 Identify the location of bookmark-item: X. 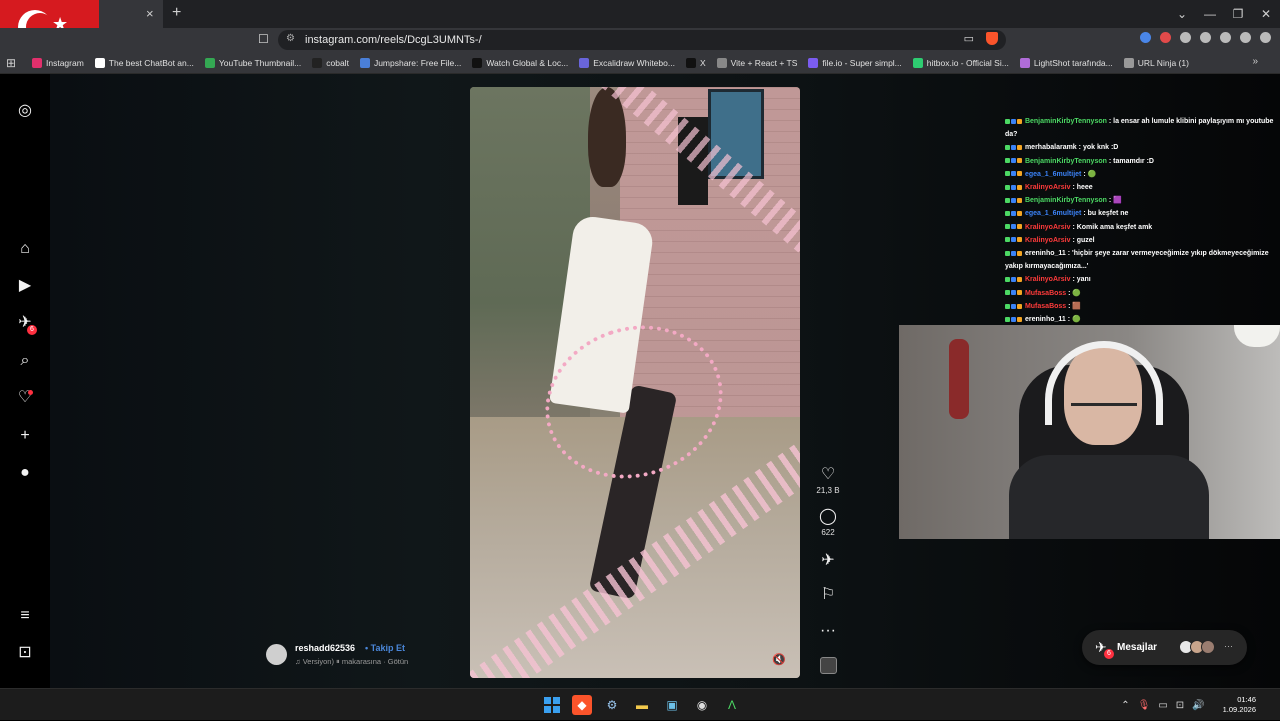
(695, 62).